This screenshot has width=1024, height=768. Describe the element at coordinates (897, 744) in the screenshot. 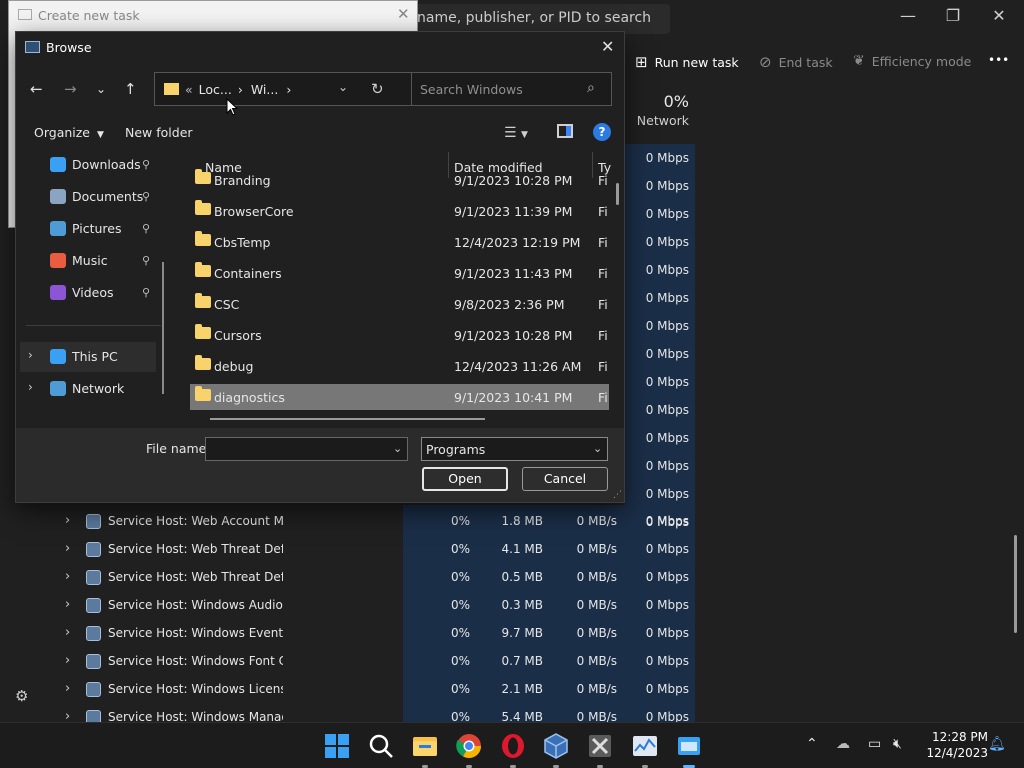

I see `volume-muted-icon: 🔇︎` at that location.